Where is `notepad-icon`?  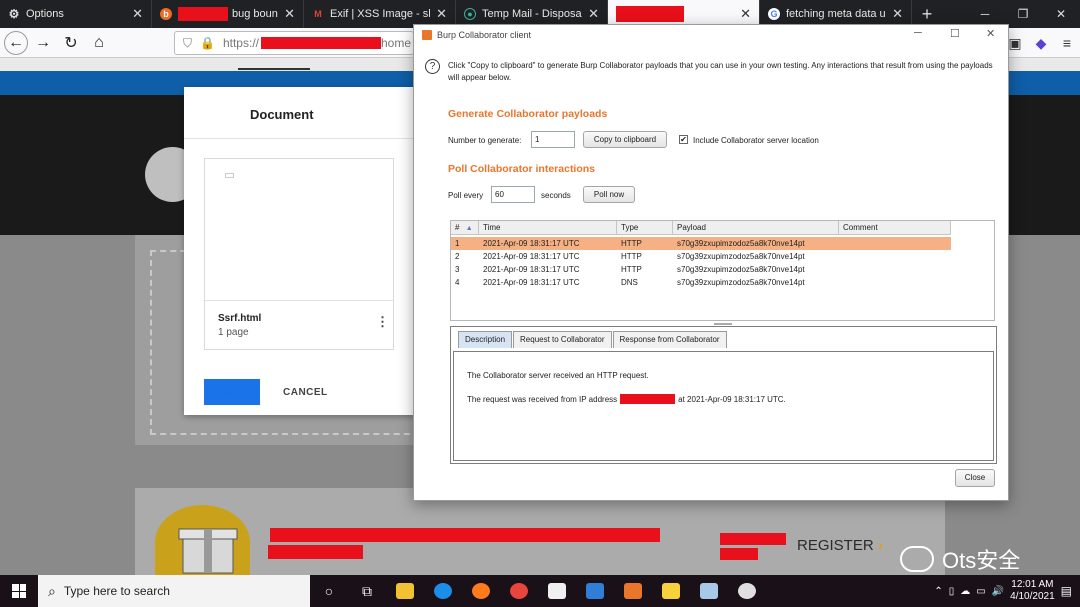 notepad-icon is located at coordinates (709, 591).